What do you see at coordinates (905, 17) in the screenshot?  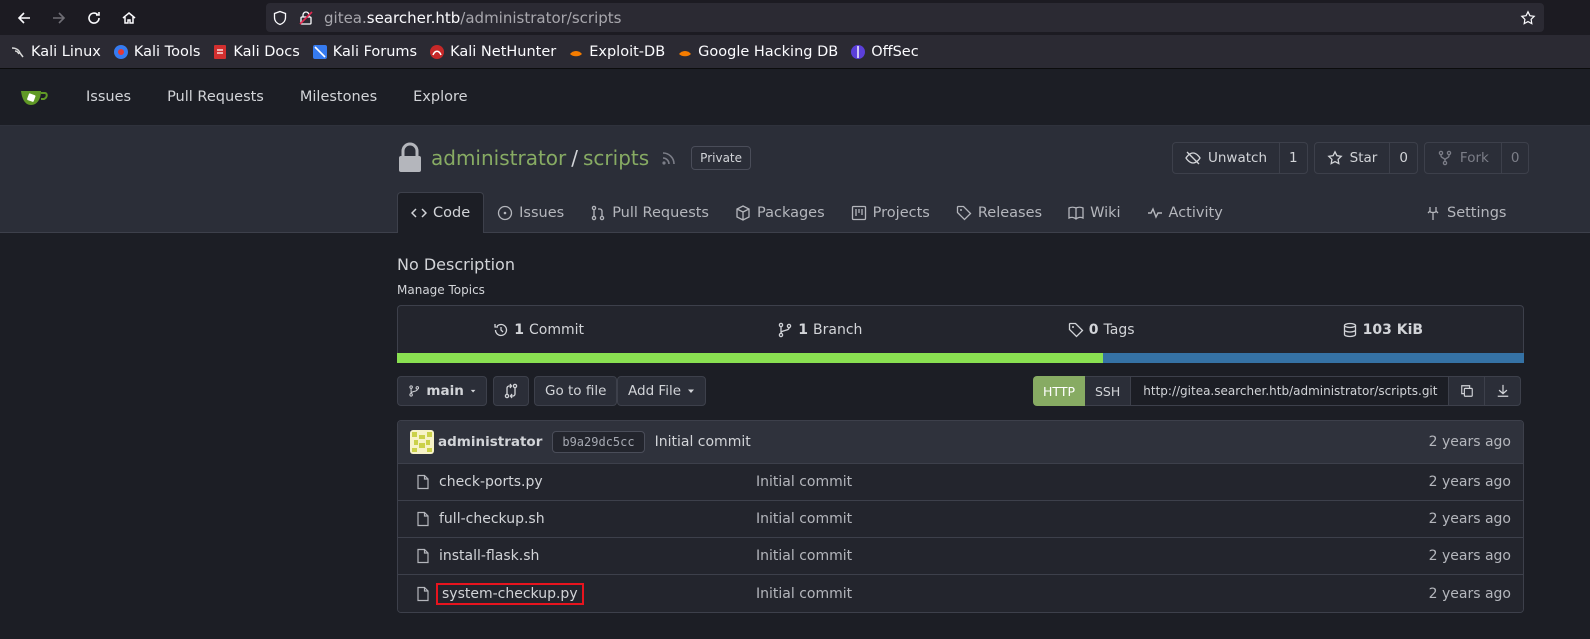 I see `address-bar: gitea.searcher.htb/administrator/scripts` at bounding box center [905, 17].